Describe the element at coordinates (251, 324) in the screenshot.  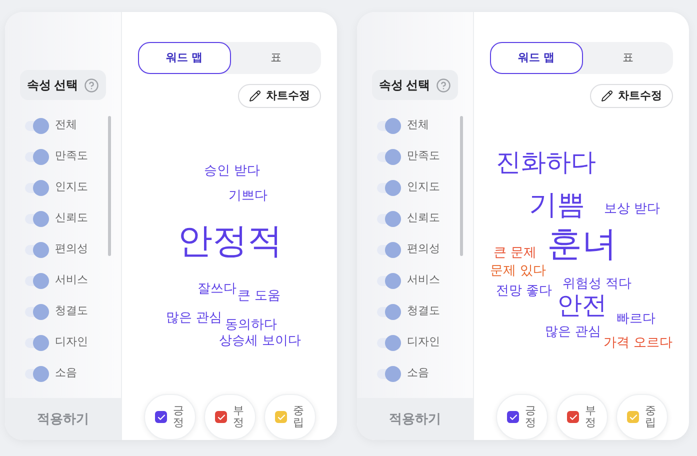
I see `cloud-word: 동의하다` at that location.